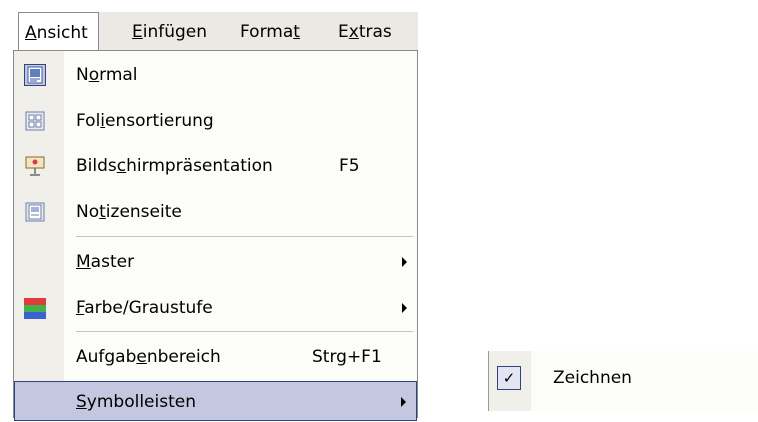  What do you see at coordinates (215, 121) in the screenshot?
I see `menu-item-slide-sorter: Foliensortierung` at bounding box center [215, 121].